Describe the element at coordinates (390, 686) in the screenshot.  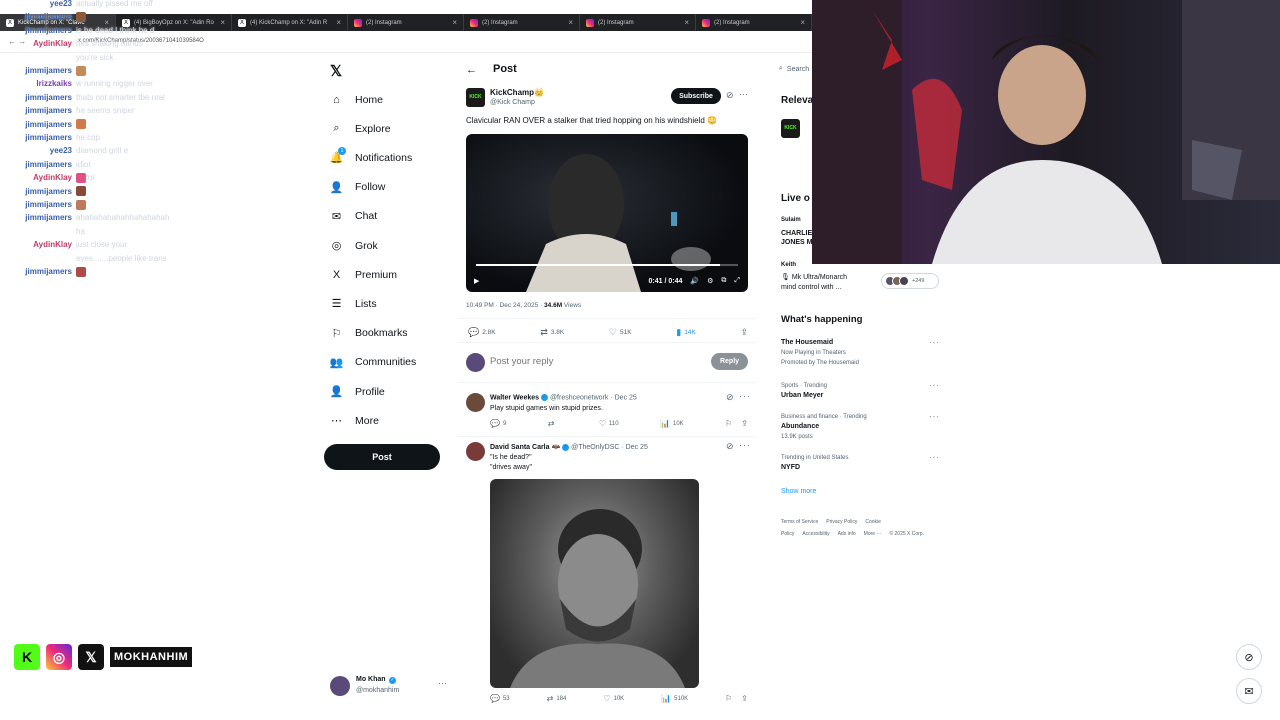
I see `account-switcher: Mo Khan ✓ @mokhanhim ···` at that location.